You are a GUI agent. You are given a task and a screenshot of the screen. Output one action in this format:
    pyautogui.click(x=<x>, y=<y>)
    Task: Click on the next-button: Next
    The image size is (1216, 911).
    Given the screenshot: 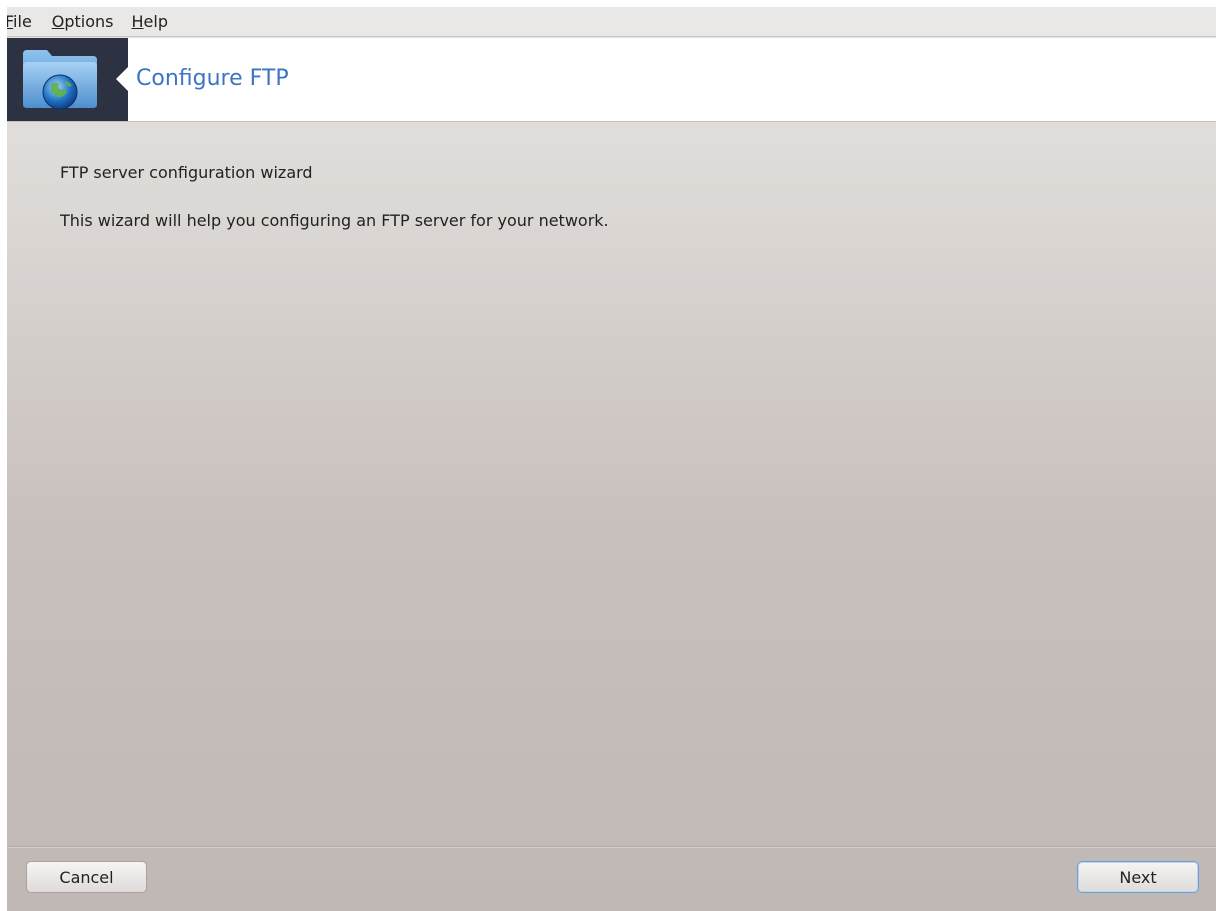 What is the action you would take?
    pyautogui.click(x=1138, y=877)
    